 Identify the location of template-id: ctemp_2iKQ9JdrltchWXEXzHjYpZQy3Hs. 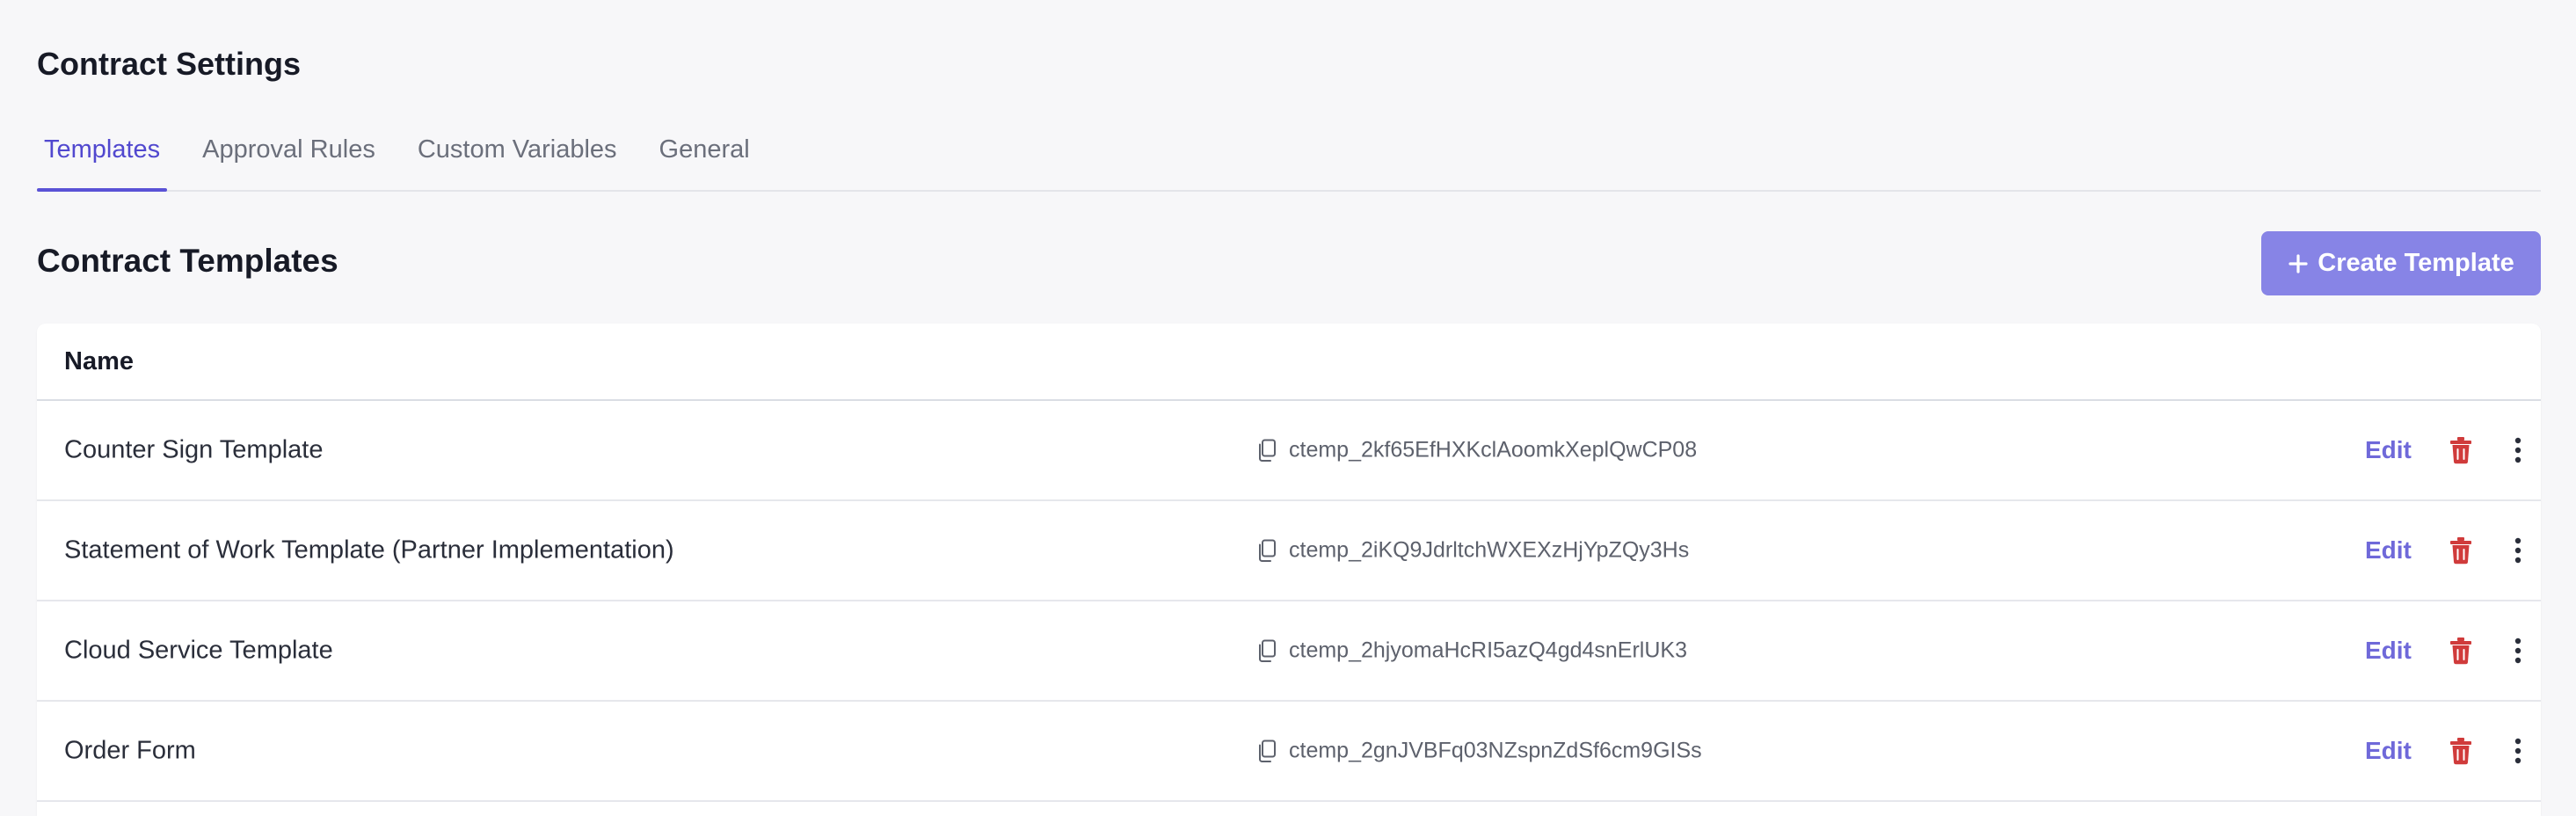
(1472, 551).